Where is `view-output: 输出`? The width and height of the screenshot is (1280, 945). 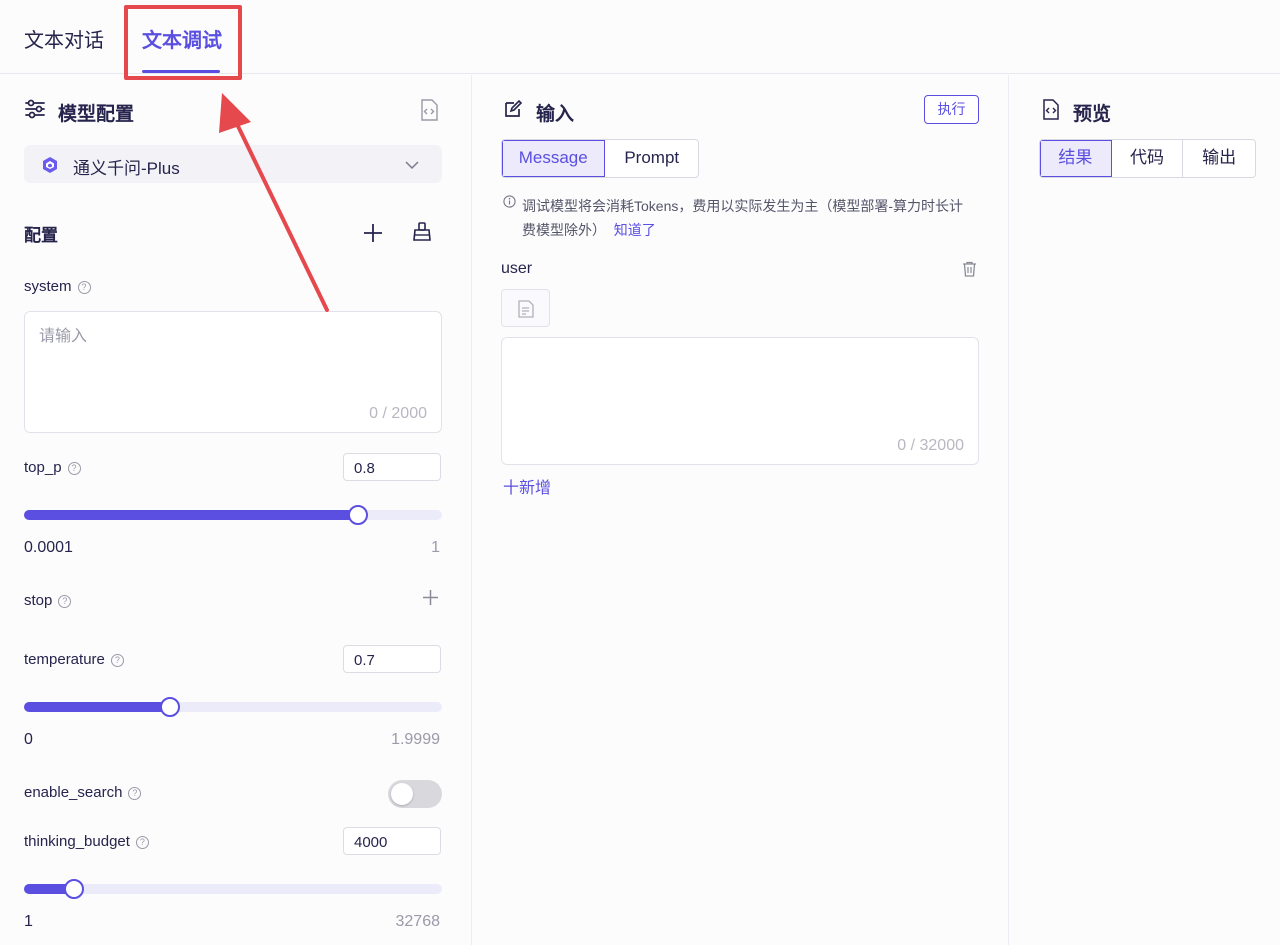 view-output: 输出 is located at coordinates (1219, 158).